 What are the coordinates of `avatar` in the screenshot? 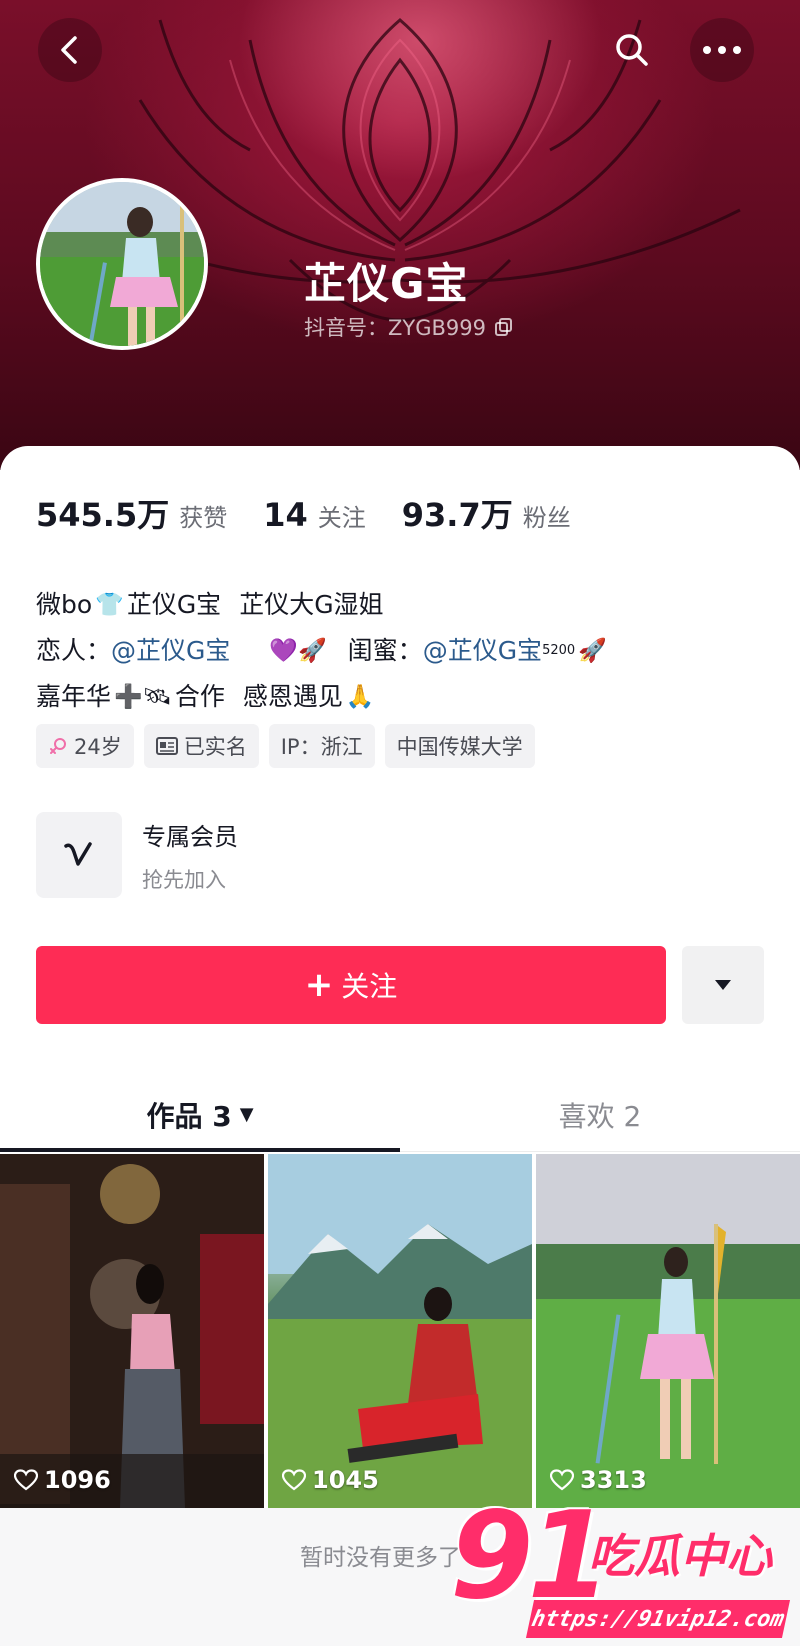 It's located at (122, 264).